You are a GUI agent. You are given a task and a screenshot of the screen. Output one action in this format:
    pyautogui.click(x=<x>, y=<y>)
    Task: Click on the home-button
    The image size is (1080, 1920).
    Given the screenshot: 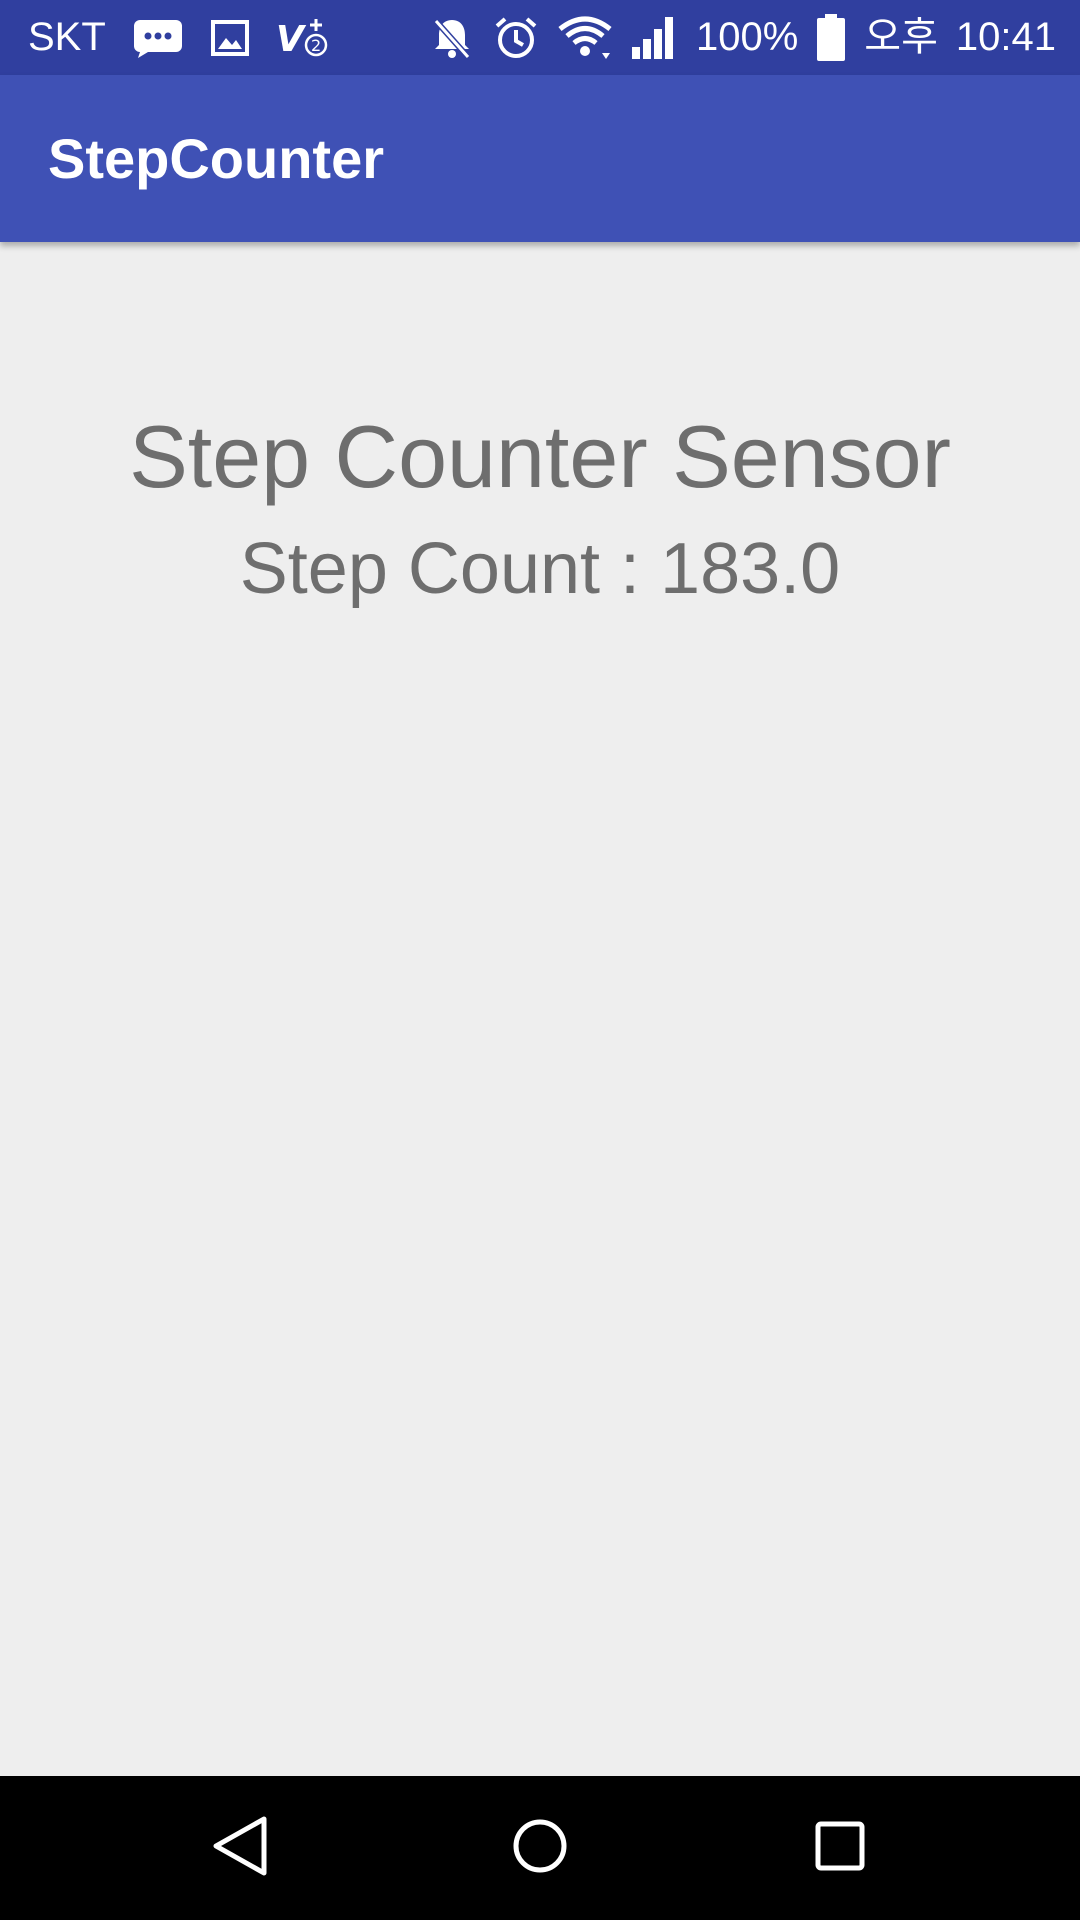 What is the action you would take?
    pyautogui.click(x=540, y=1848)
    